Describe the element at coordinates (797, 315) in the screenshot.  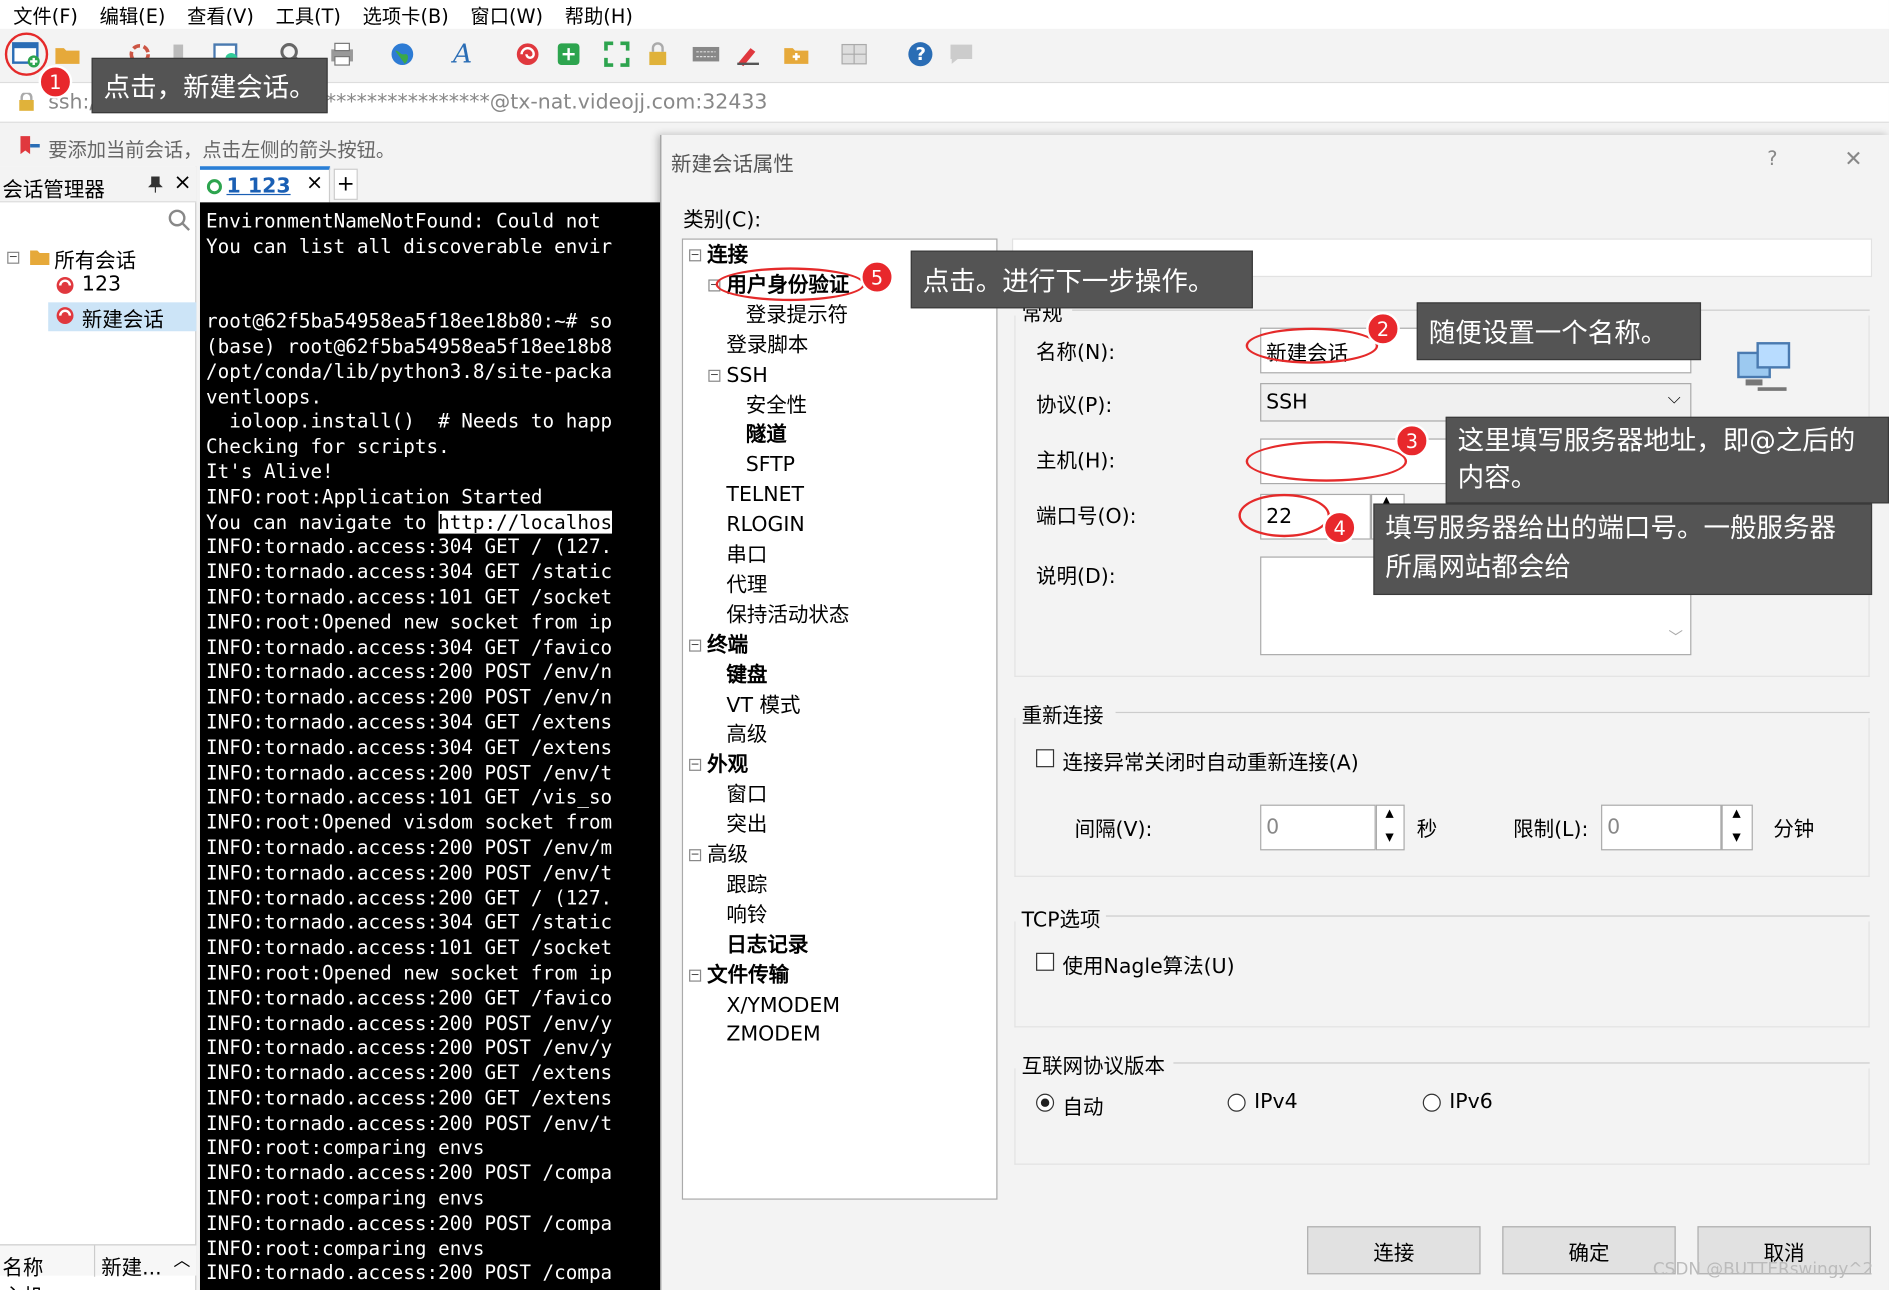
I see `category-item: 登录提示符` at that location.